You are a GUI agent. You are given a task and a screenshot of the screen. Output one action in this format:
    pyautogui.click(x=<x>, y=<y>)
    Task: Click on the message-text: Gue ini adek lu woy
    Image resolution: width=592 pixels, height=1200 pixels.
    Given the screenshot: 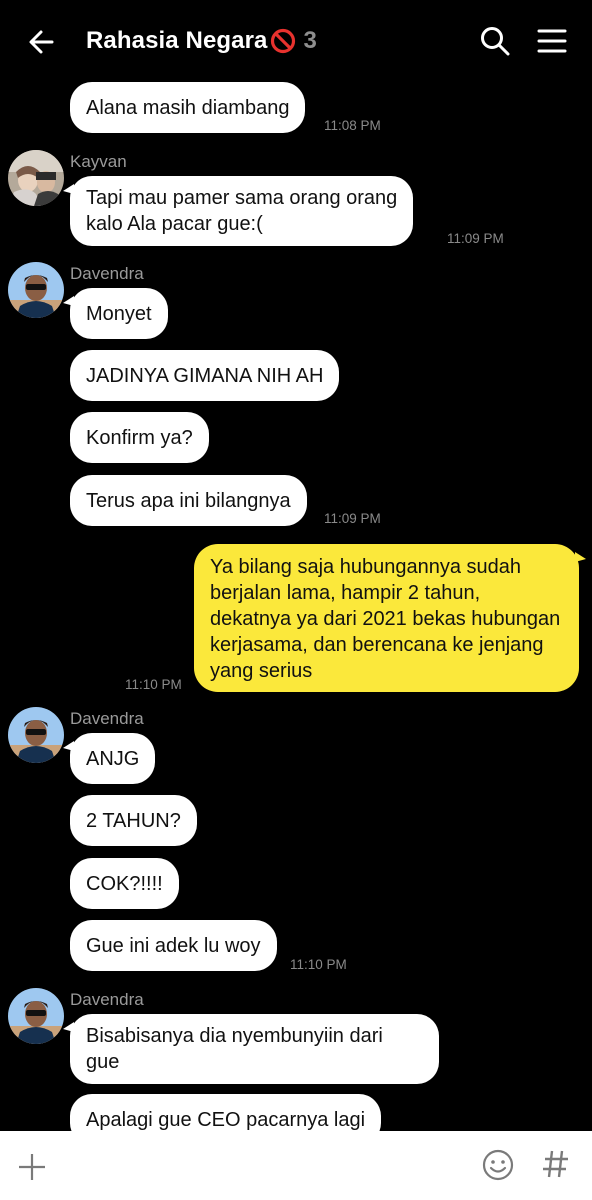 What is the action you would take?
    pyautogui.click(x=173, y=946)
    